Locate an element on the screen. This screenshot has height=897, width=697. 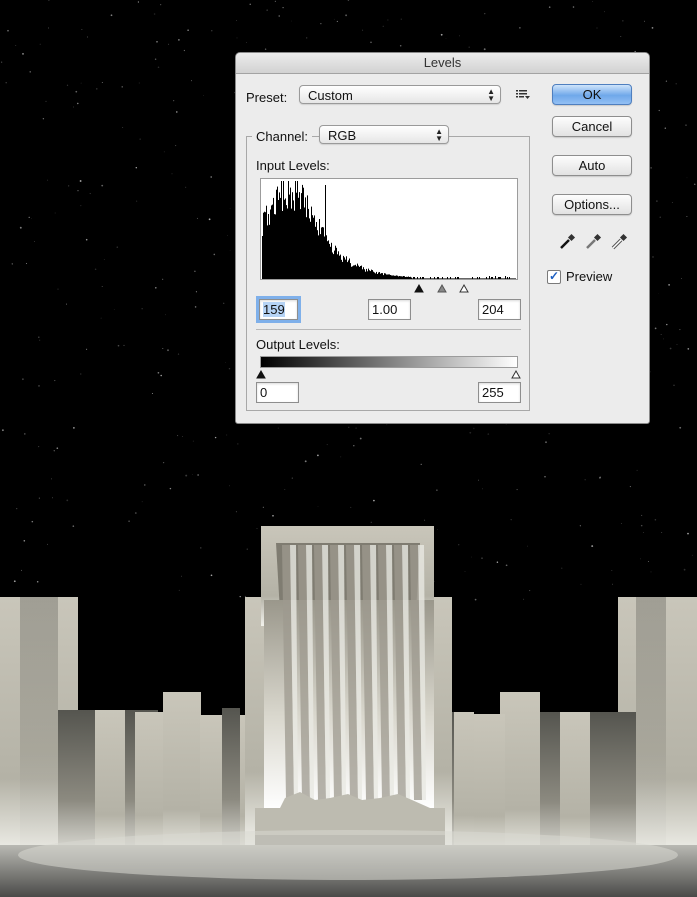
output-black-field: 0 is located at coordinates (277, 392).